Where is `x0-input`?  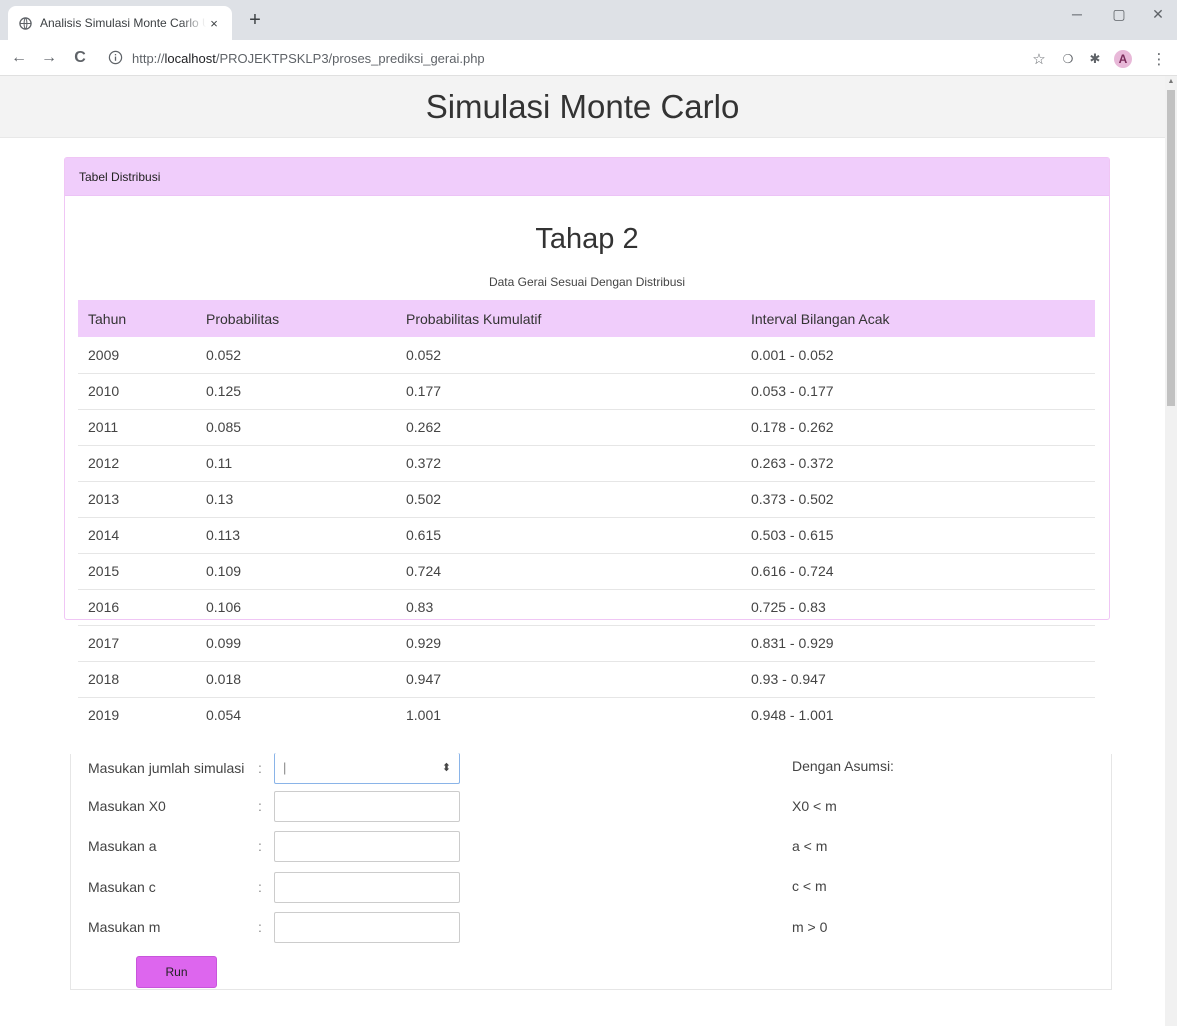
x0-input is located at coordinates (367, 806).